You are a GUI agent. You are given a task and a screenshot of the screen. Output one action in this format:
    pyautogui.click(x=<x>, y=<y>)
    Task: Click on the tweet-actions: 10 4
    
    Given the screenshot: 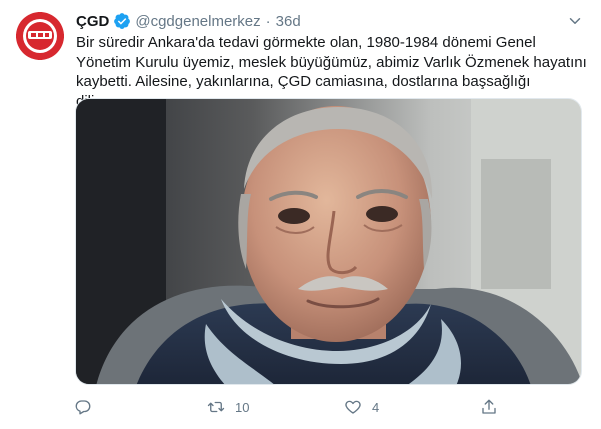 What is the action you would take?
    pyautogui.click(x=294, y=407)
    